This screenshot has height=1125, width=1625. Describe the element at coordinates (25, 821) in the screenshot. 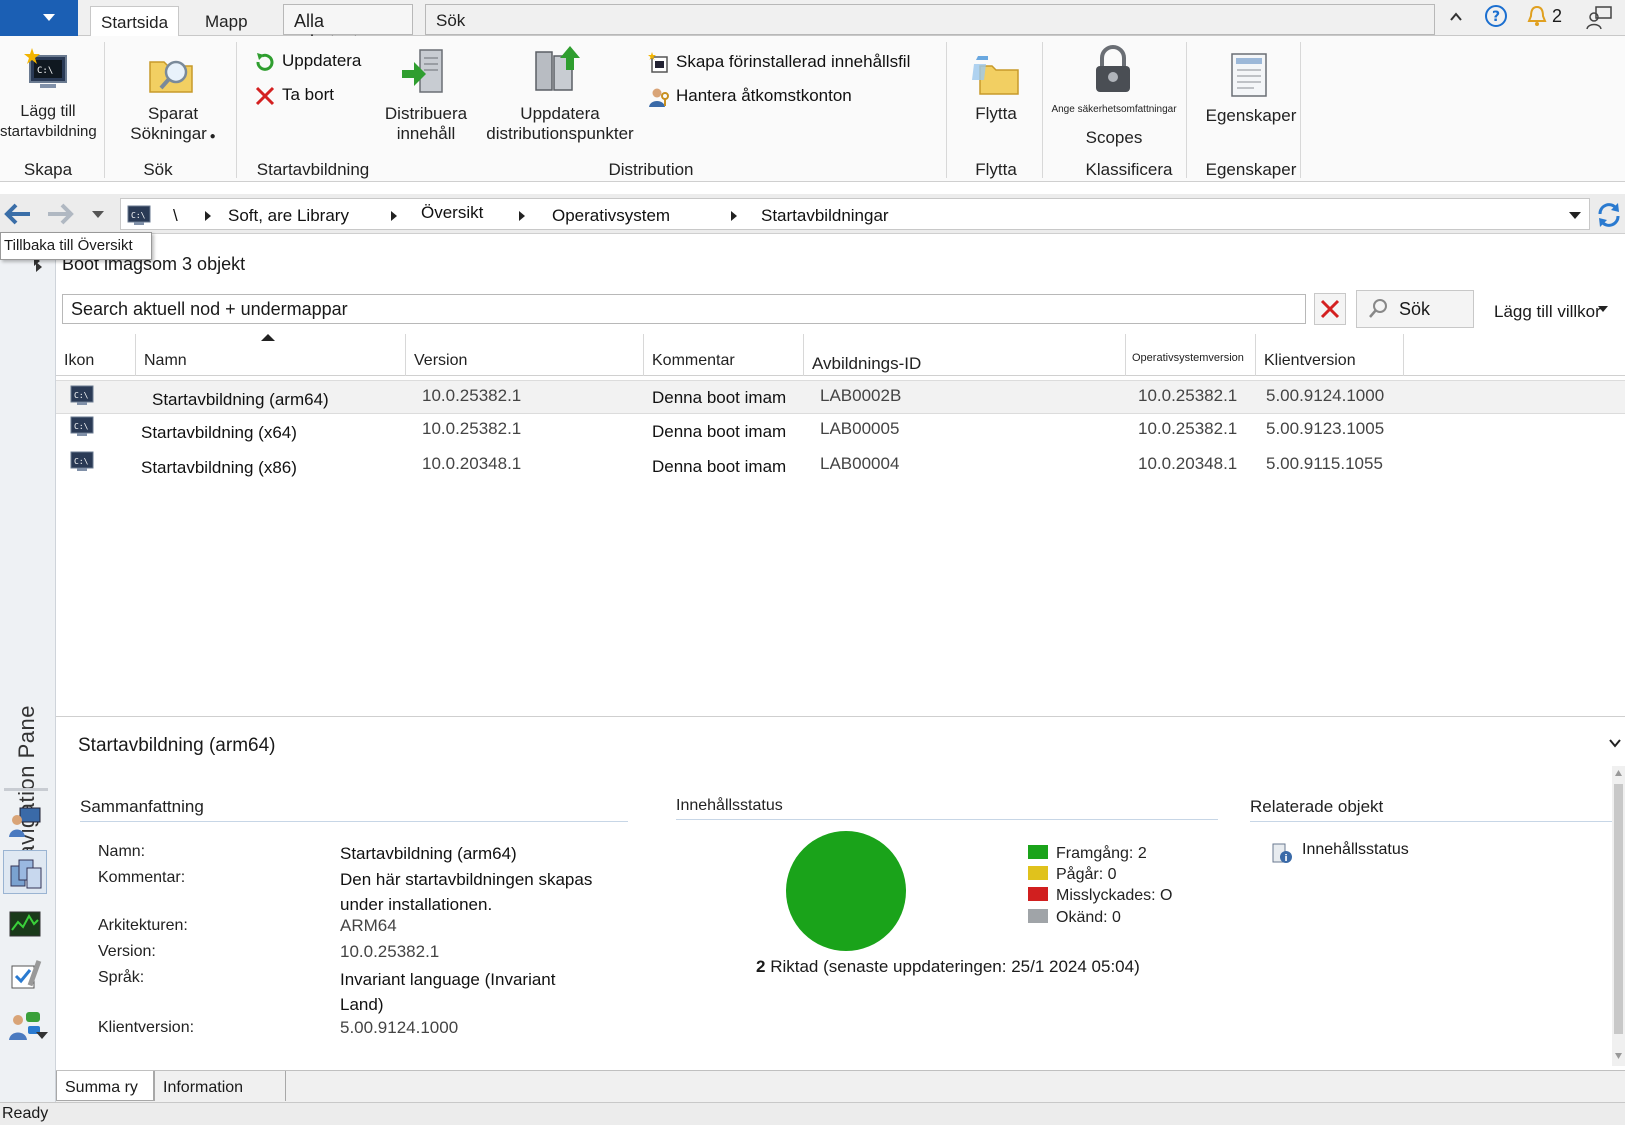

I see `assets-workspace-icon` at that location.